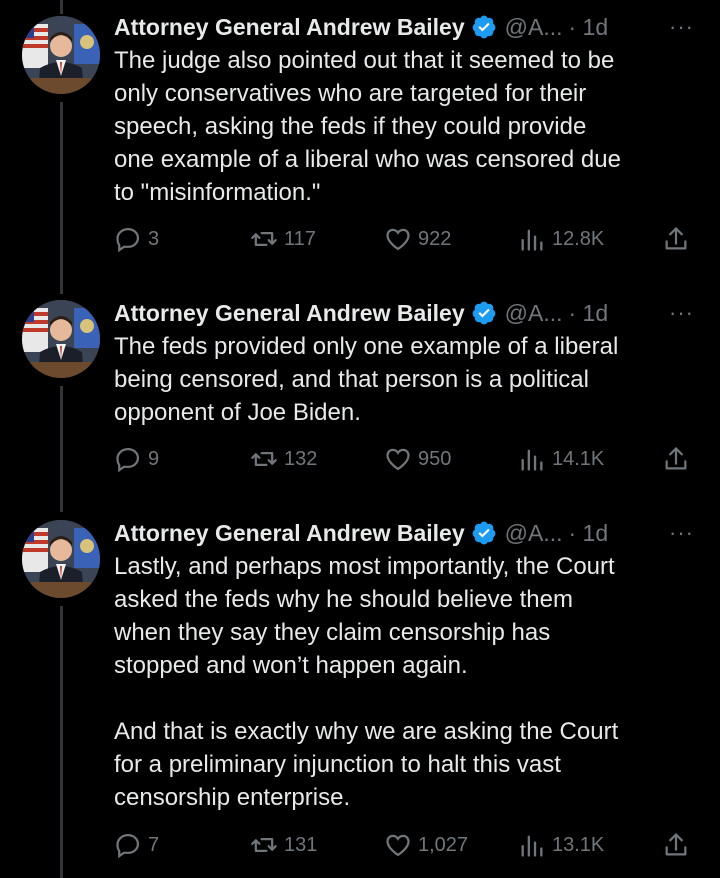 This screenshot has height=878, width=720. What do you see at coordinates (300, 238) in the screenshot?
I see `retweet-count: 117` at bounding box center [300, 238].